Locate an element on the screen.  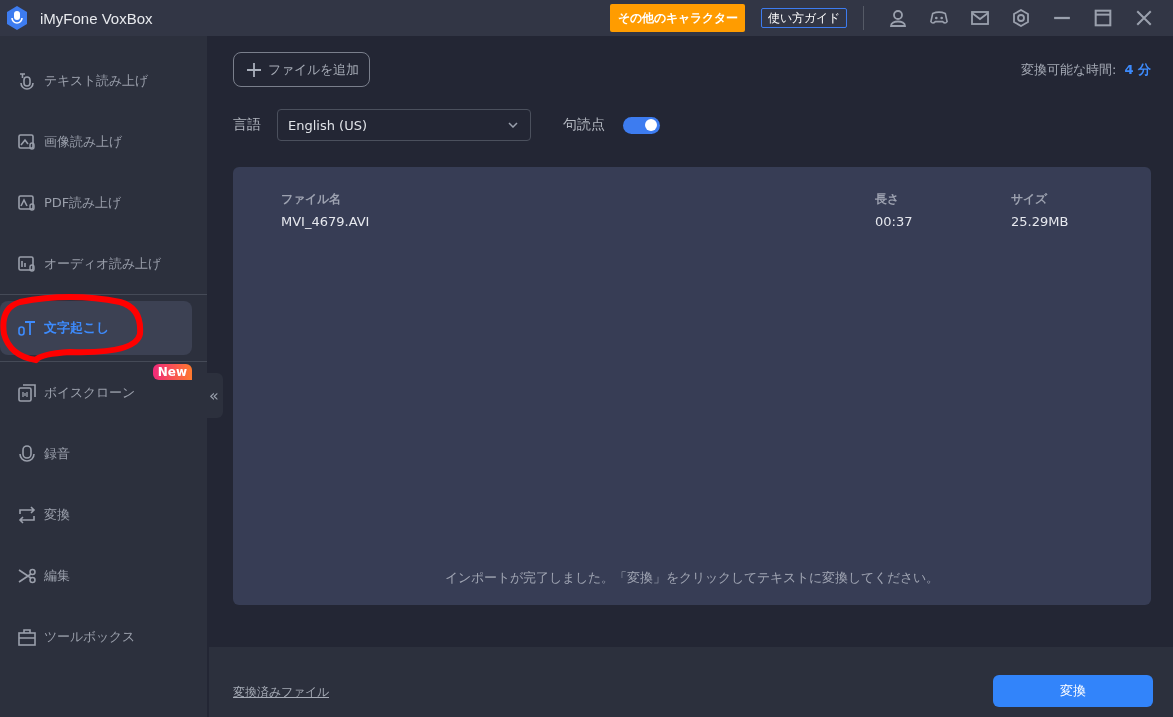
chevron-down-icon is located at coordinates (513, 125).